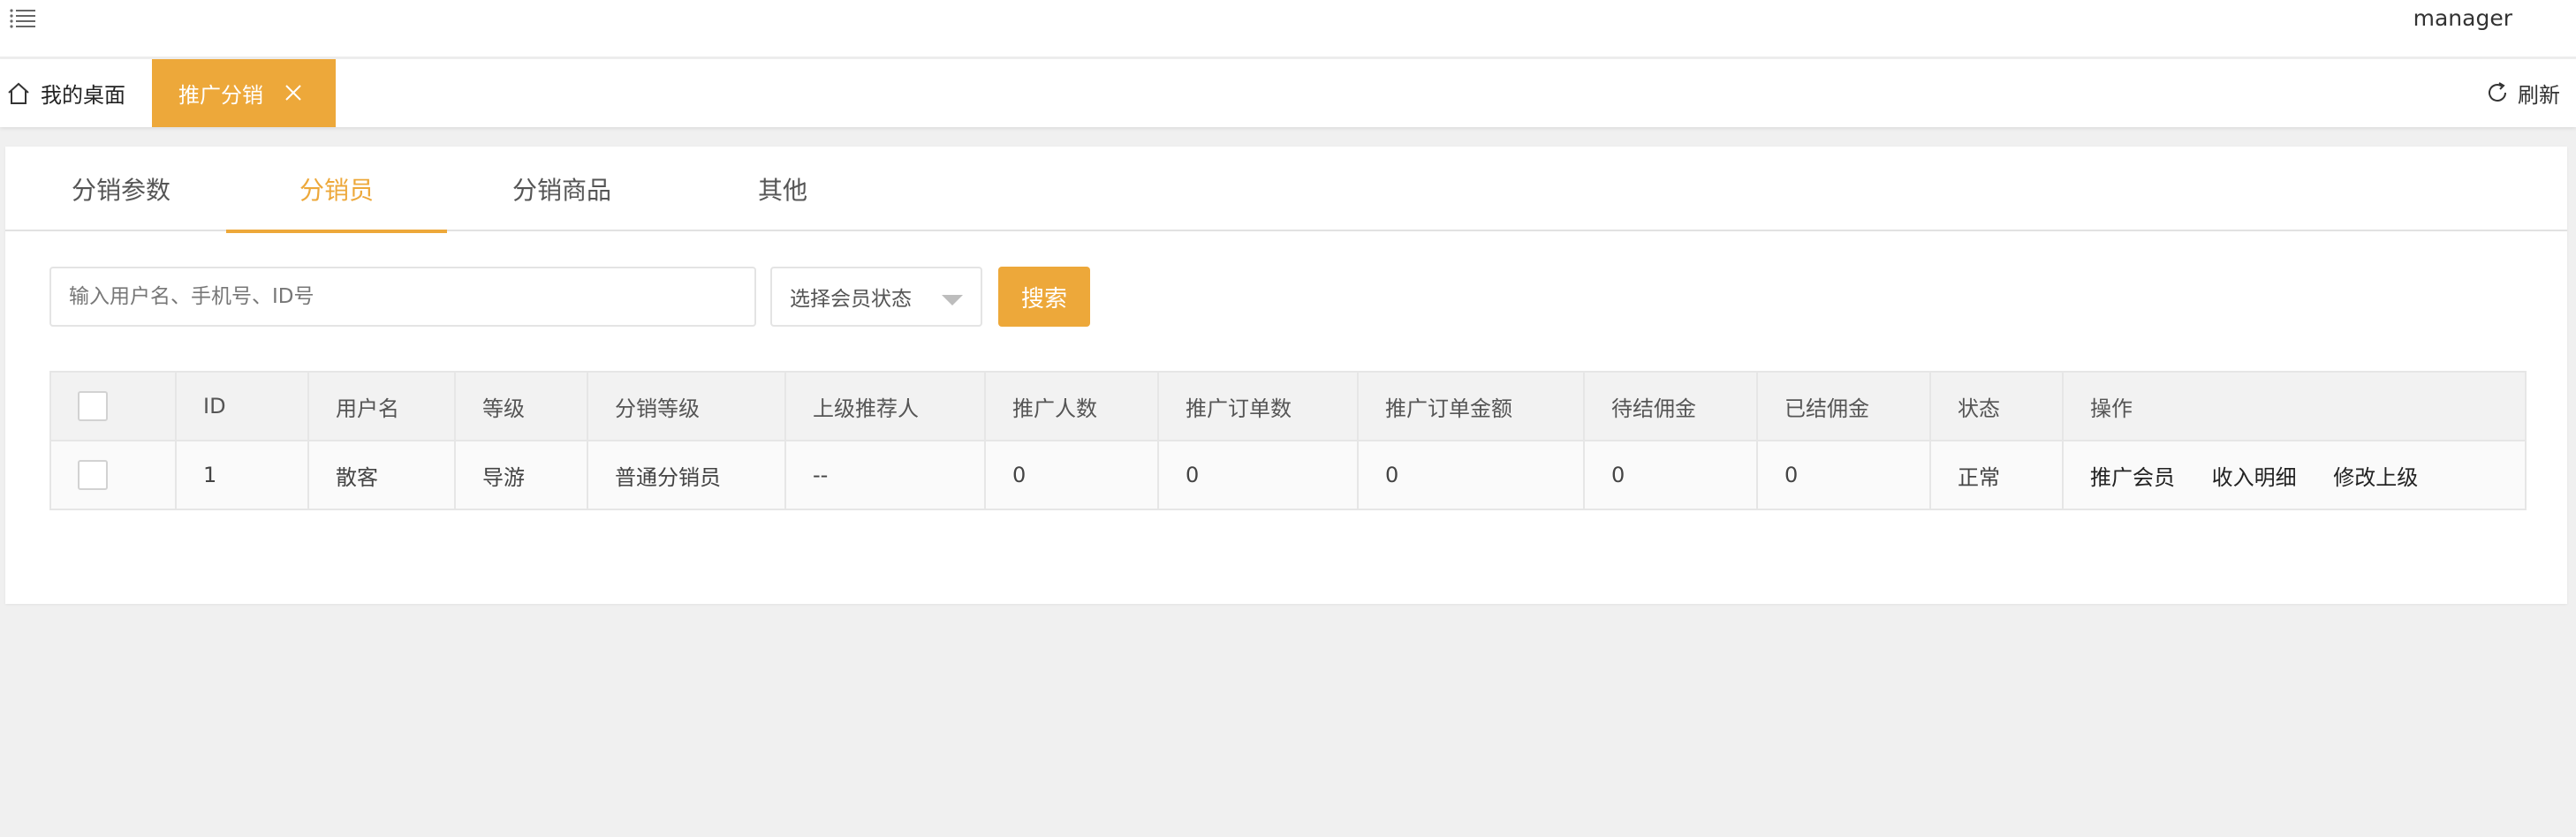 The image size is (2576, 837). Describe the element at coordinates (337, 190) in the screenshot. I see `subtab-distributors: 分销员` at that location.